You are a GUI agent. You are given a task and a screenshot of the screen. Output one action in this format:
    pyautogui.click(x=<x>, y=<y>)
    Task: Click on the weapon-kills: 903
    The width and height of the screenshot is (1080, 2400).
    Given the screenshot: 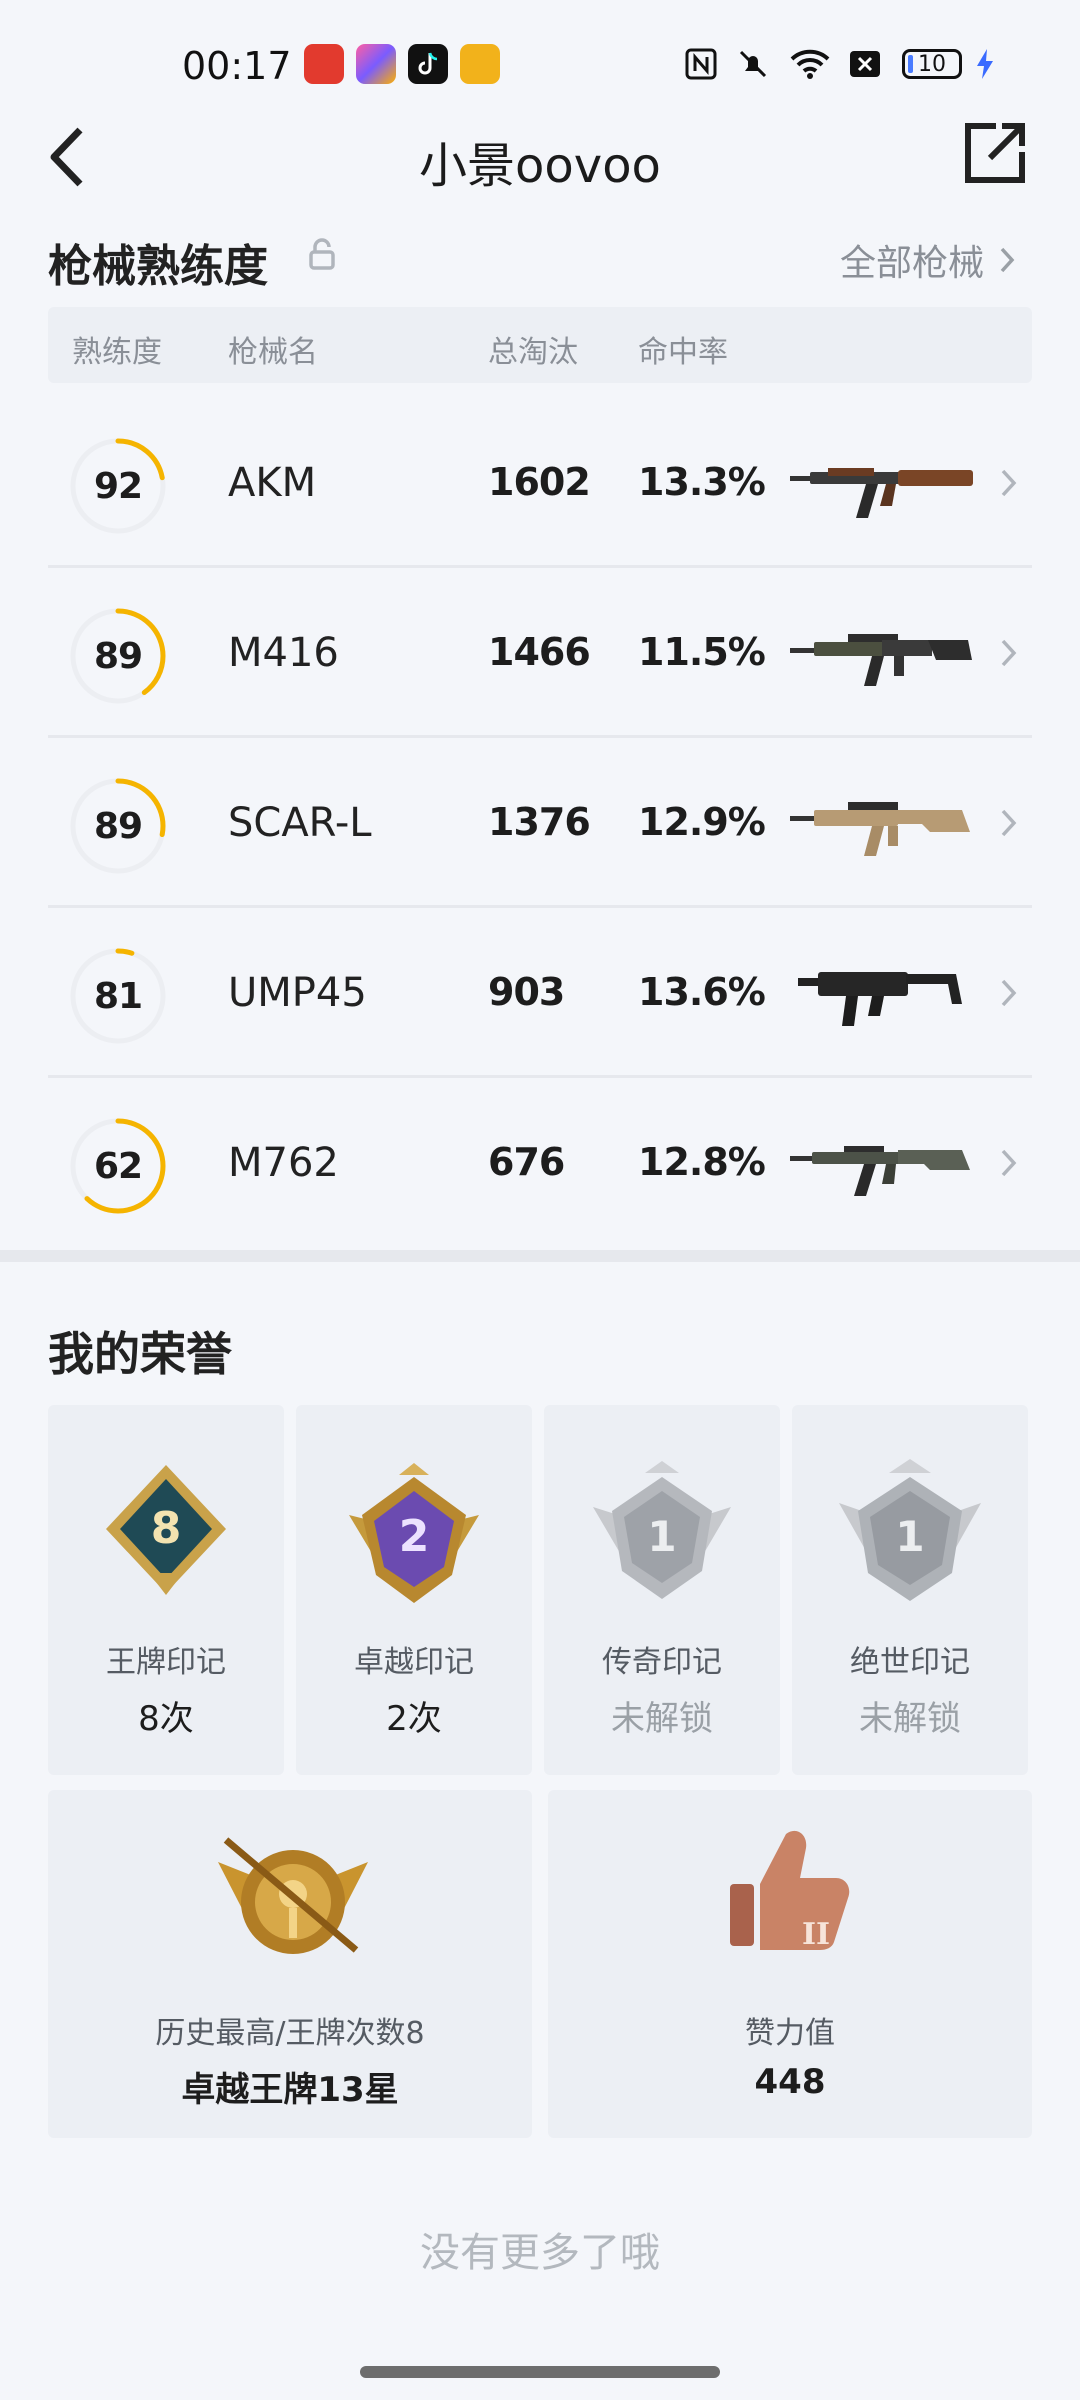 What is the action you would take?
    pyautogui.click(x=526, y=992)
    